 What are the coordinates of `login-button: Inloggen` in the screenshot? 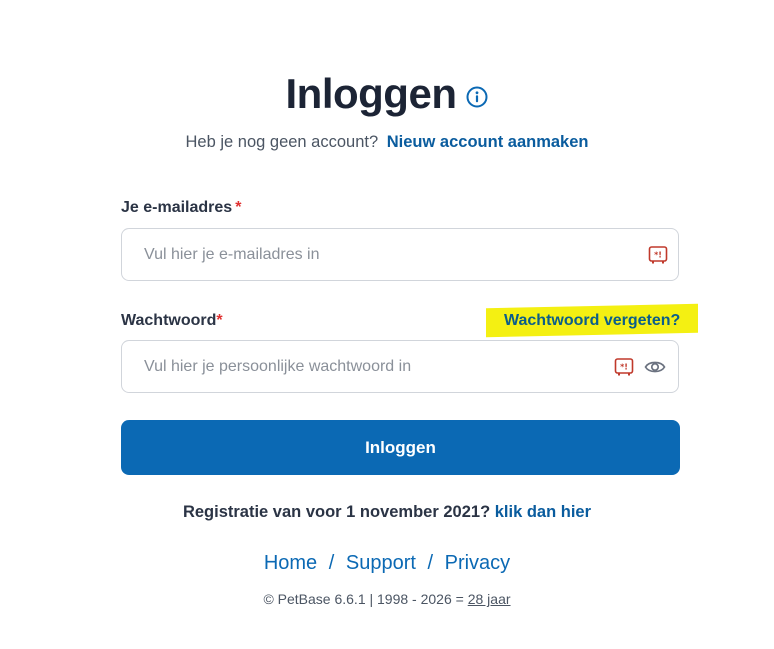 It's located at (400, 447).